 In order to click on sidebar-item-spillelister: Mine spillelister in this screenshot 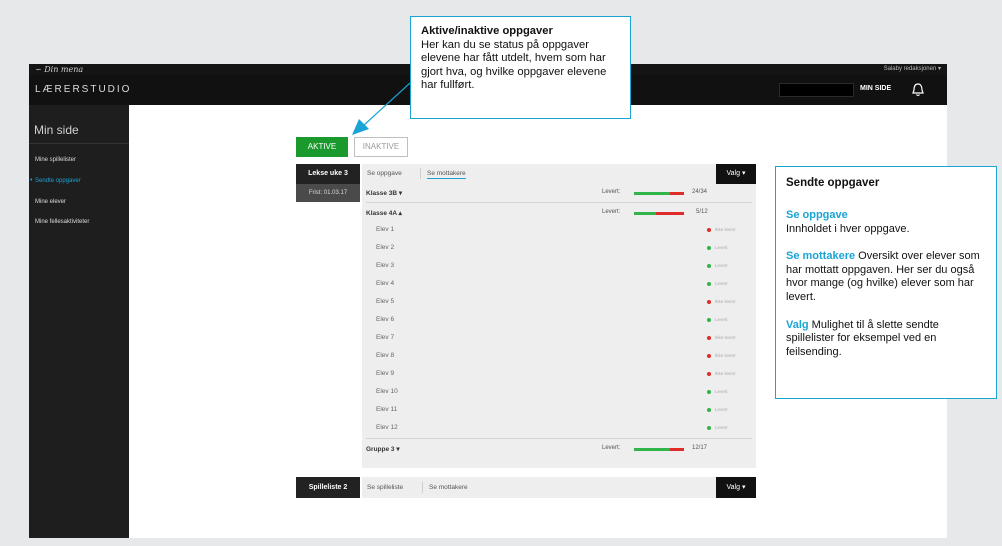, I will do `click(79, 160)`.